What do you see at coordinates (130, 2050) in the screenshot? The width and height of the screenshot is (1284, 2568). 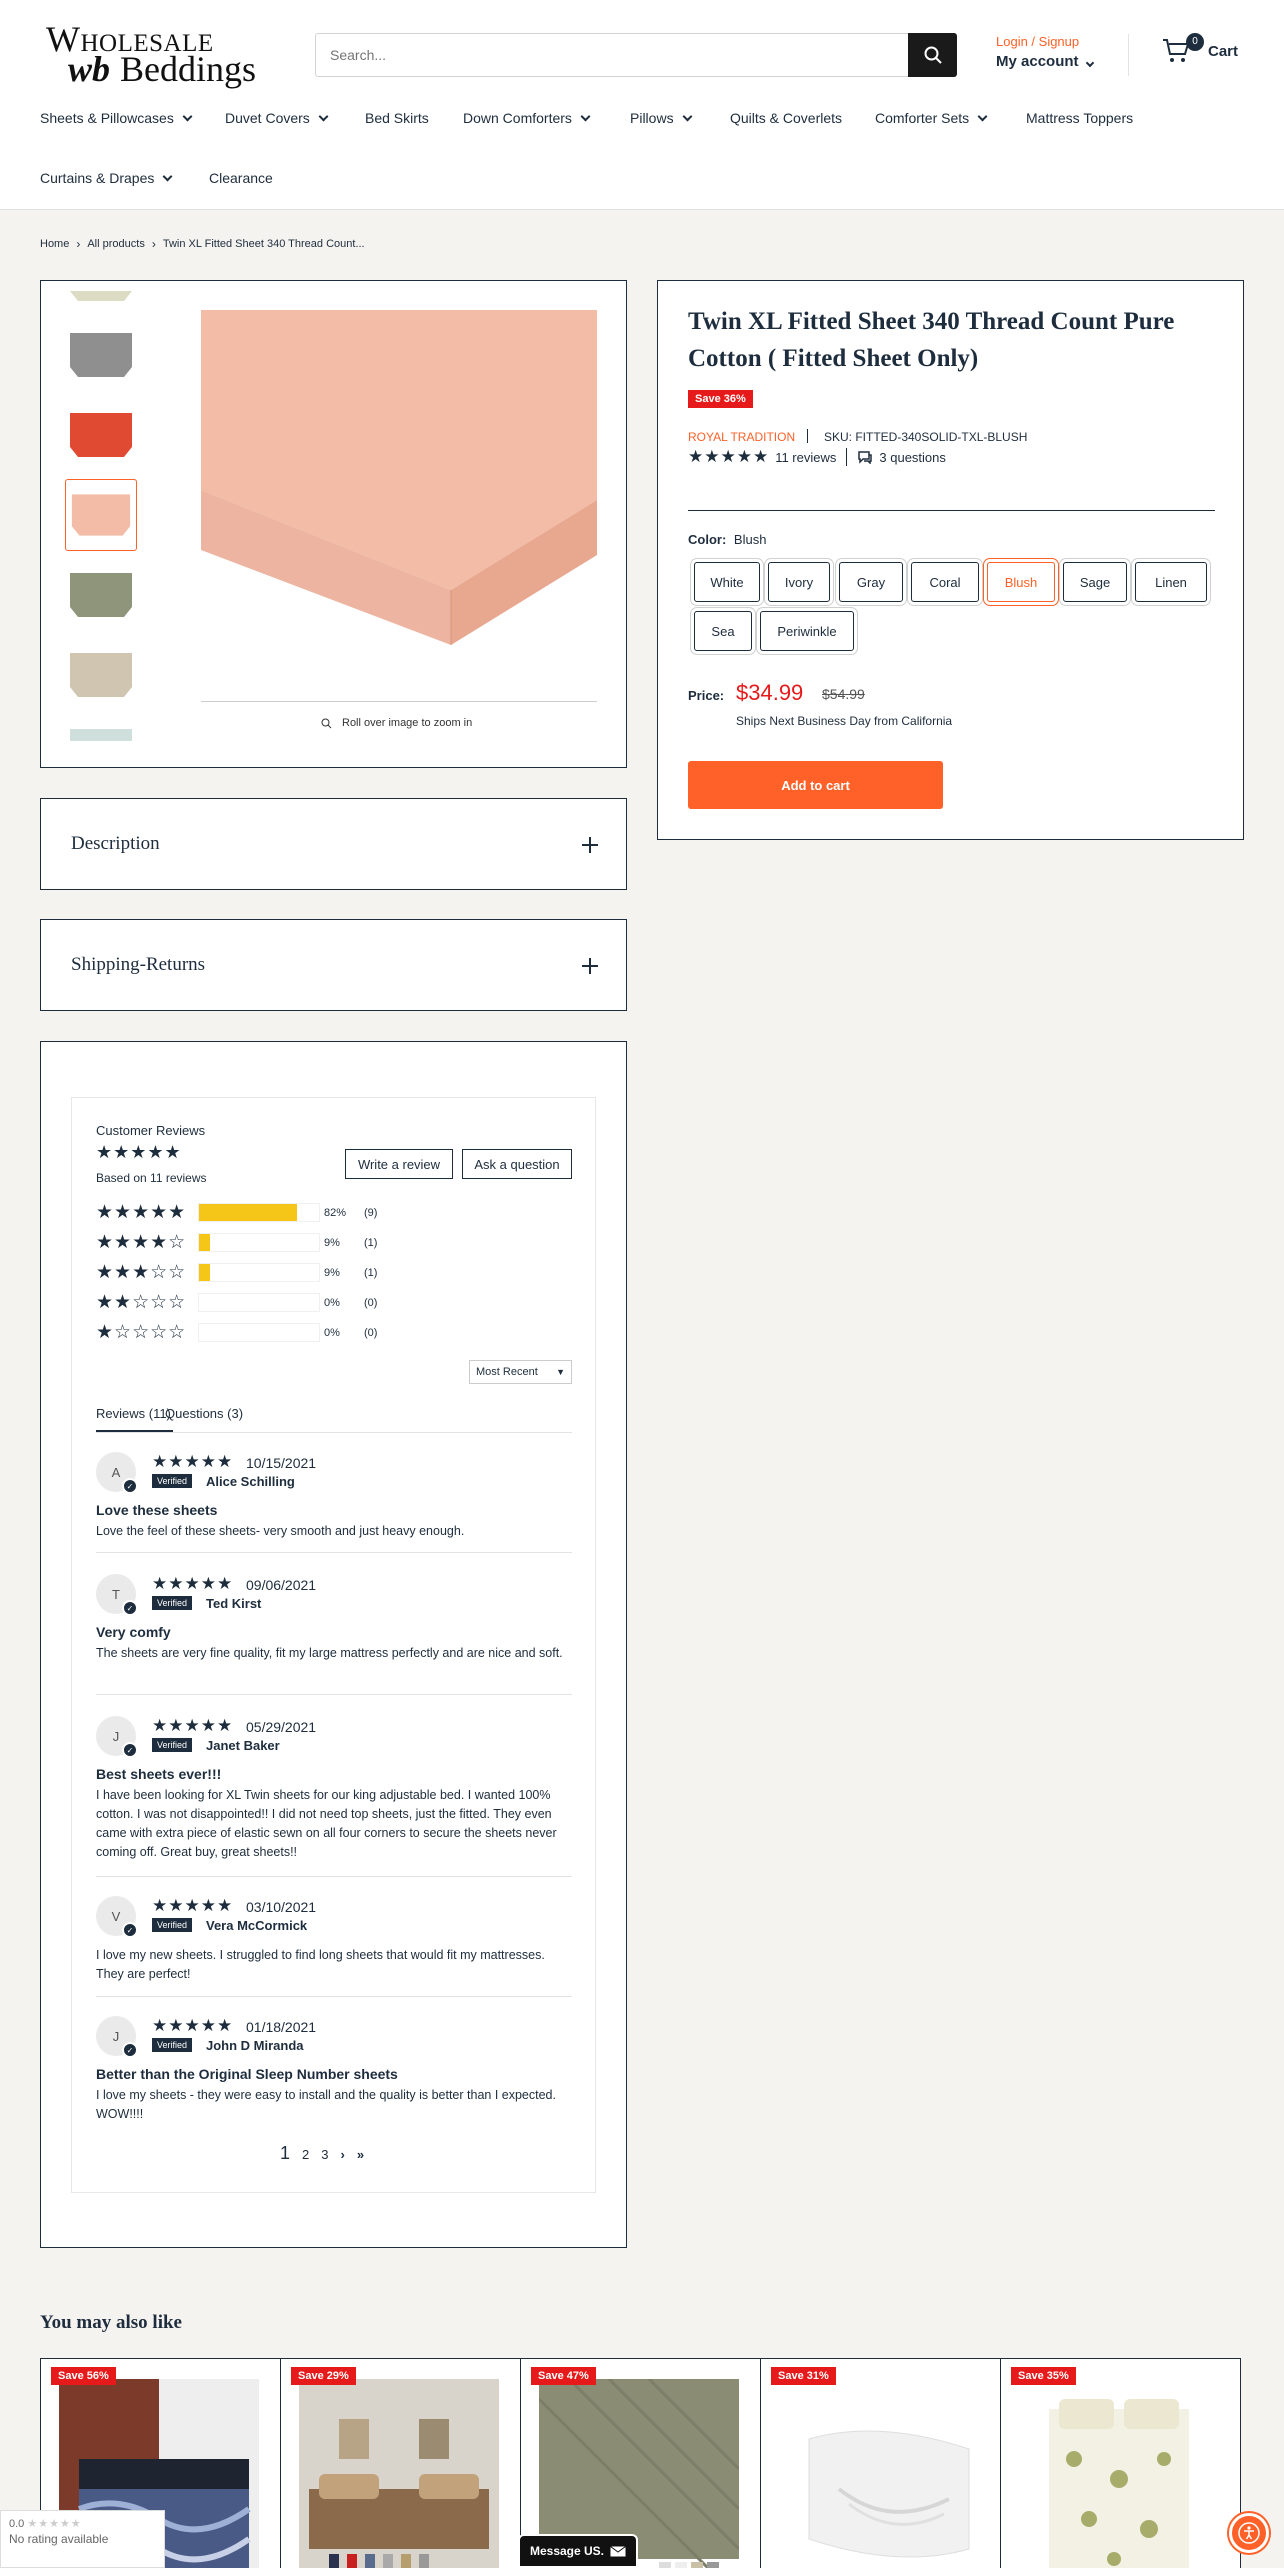 I see `verified-check-icon: ✓` at bounding box center [130, 2050].